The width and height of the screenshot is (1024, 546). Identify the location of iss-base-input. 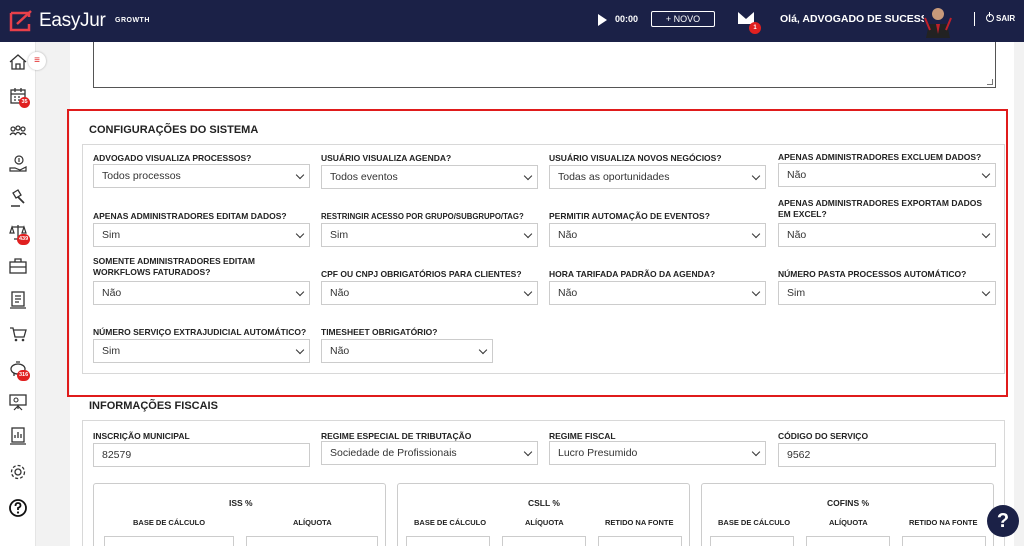
(169, 541).